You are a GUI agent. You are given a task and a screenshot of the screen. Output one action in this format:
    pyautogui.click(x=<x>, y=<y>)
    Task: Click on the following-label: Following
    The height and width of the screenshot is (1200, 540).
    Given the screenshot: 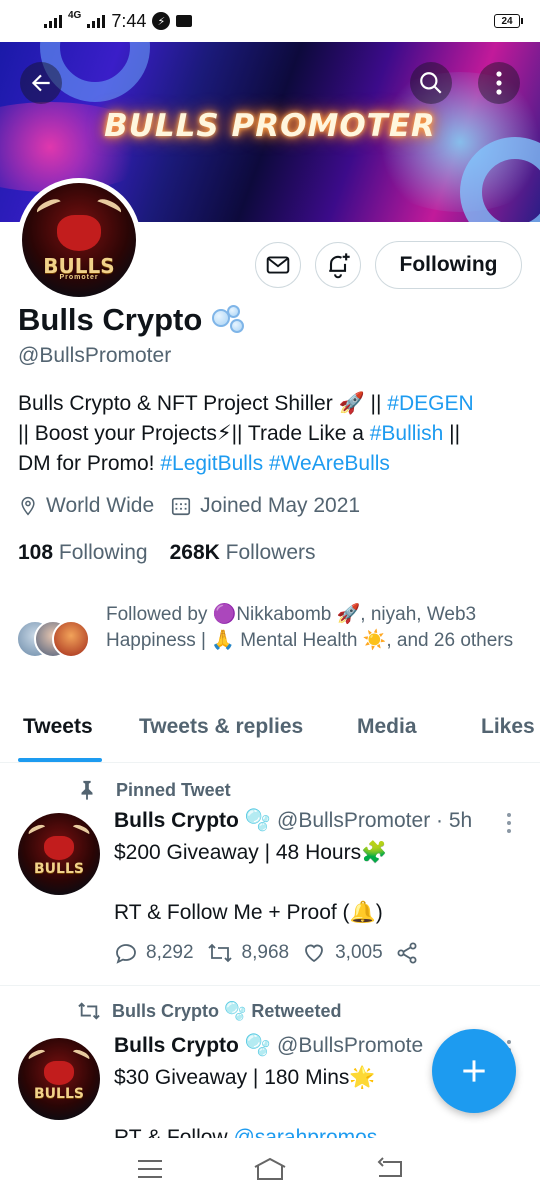 What is the action you would take?
    pyautogui.click(x=103, y=552)
    